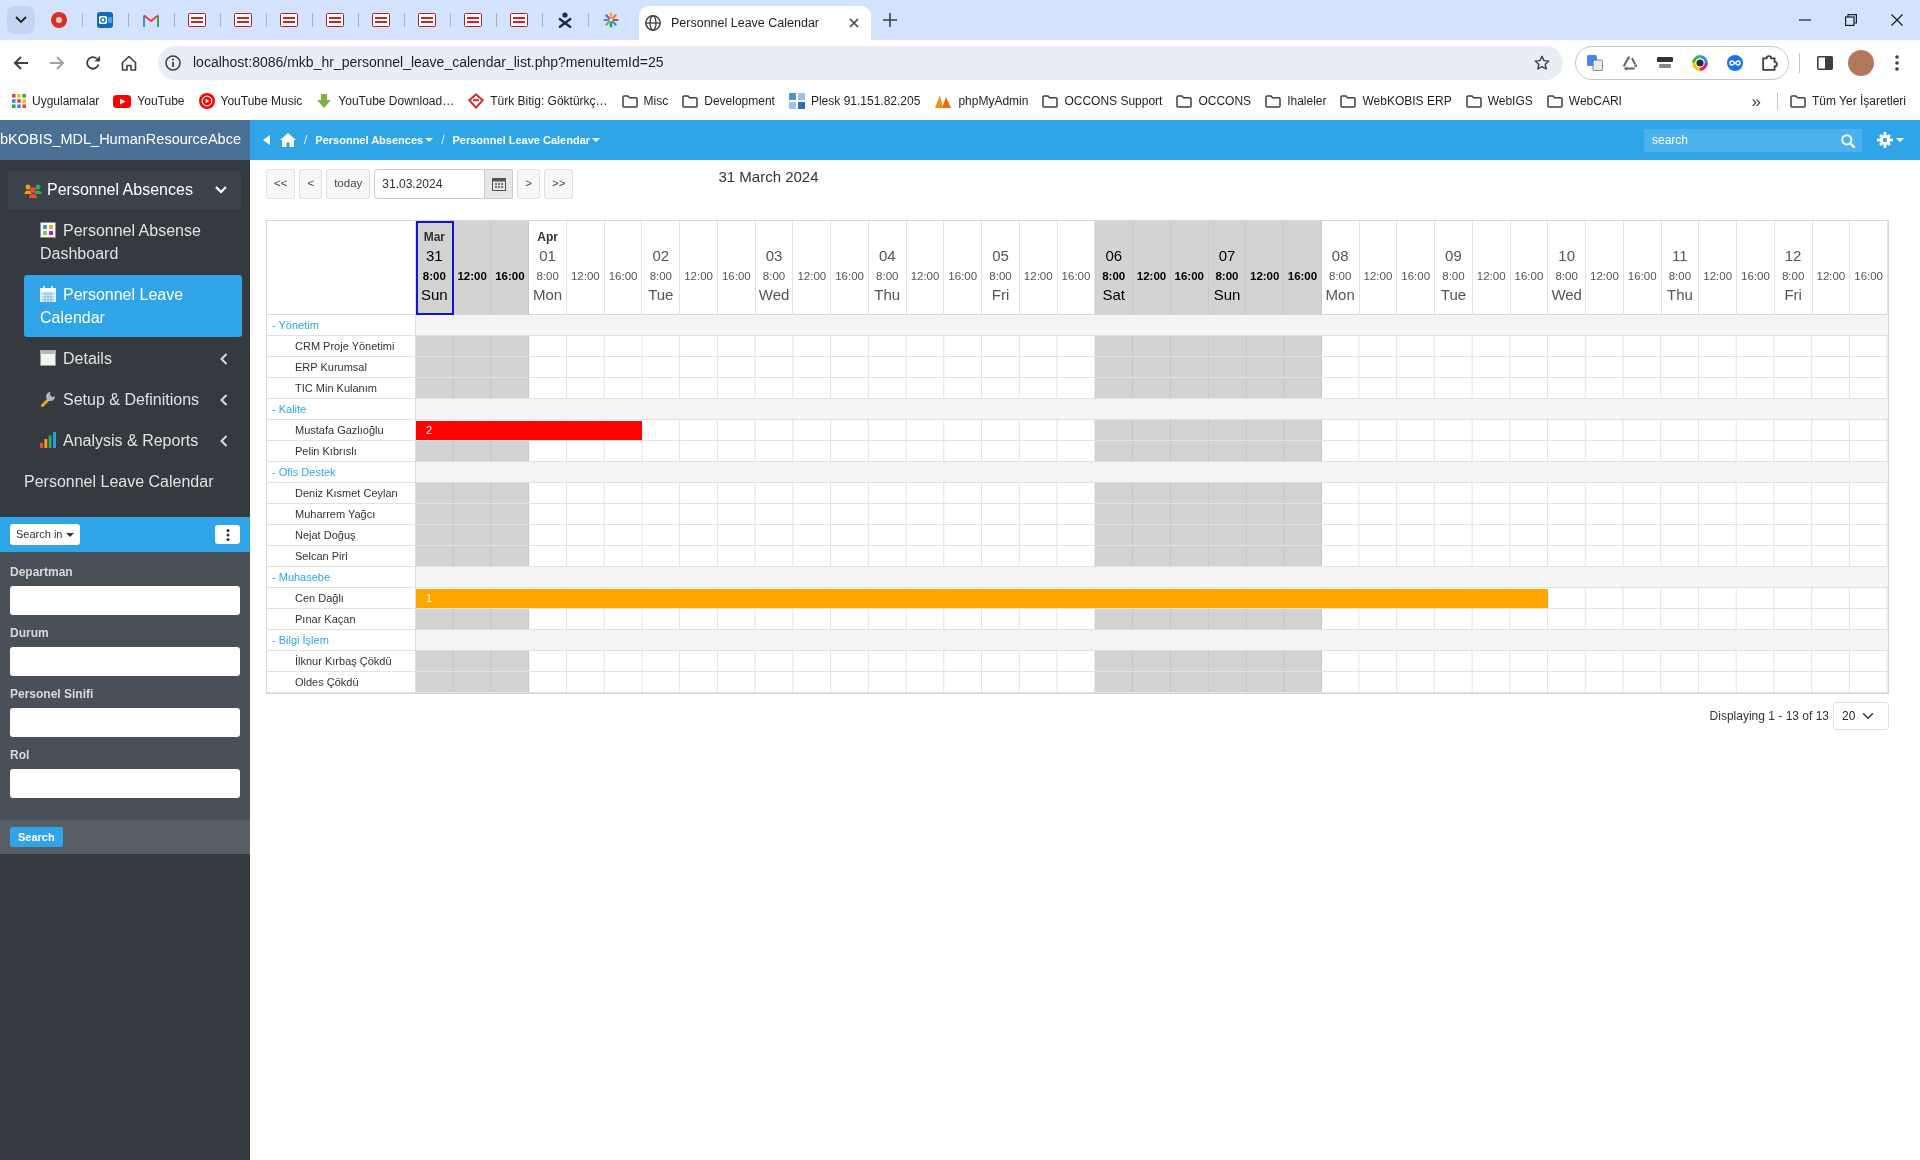  Describe the element at coordinates (860, 62) in the screenshot. I see `address-bar: localhost:8086/mkb_hr_personnel_leave_calendar_list.php?menuItemId=25` at that location.